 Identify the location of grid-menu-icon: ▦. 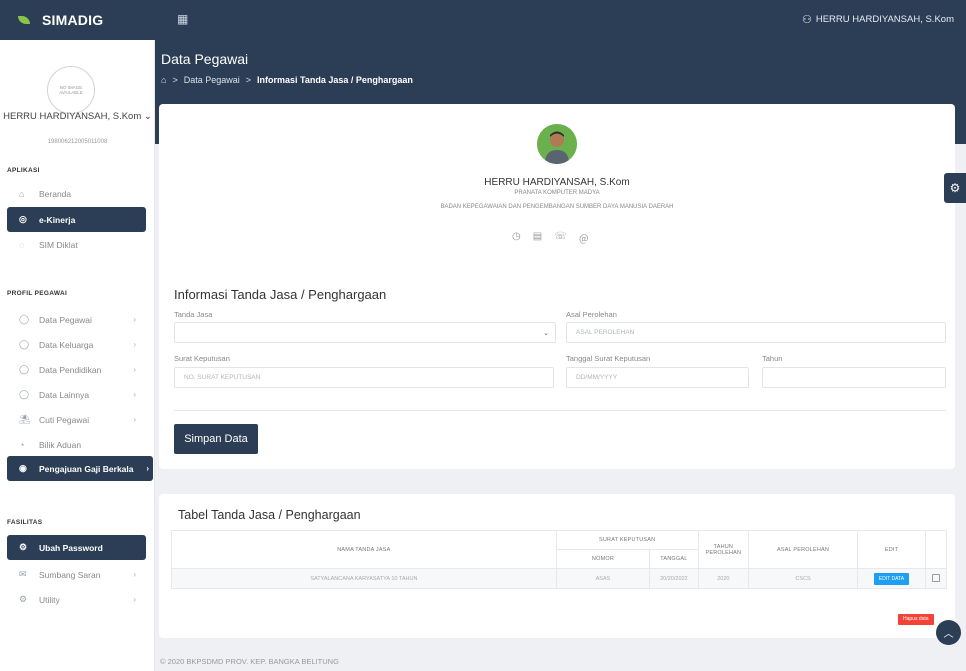
(183, 19).